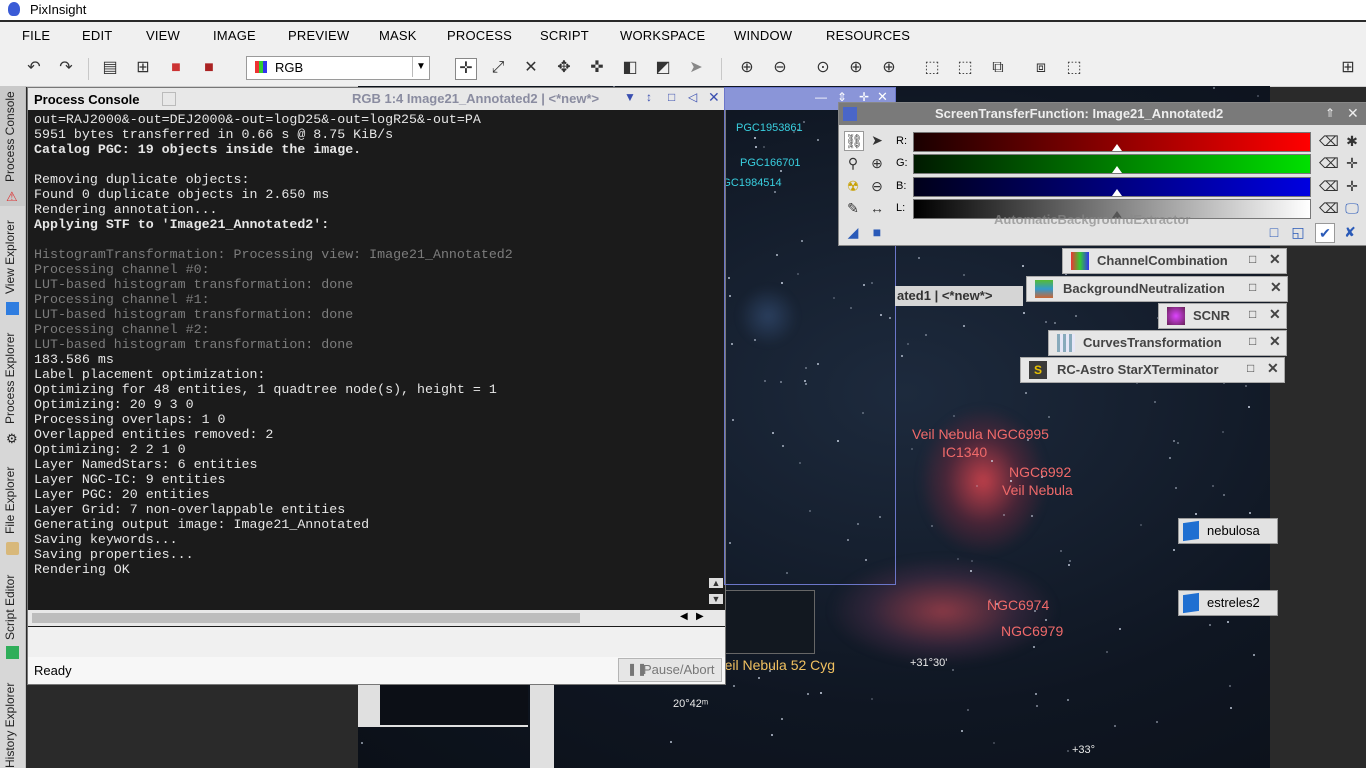  Describe the element at coordinates (716, 583) in the screenshot. I see `scroll-up-icon: ▲` at that location.